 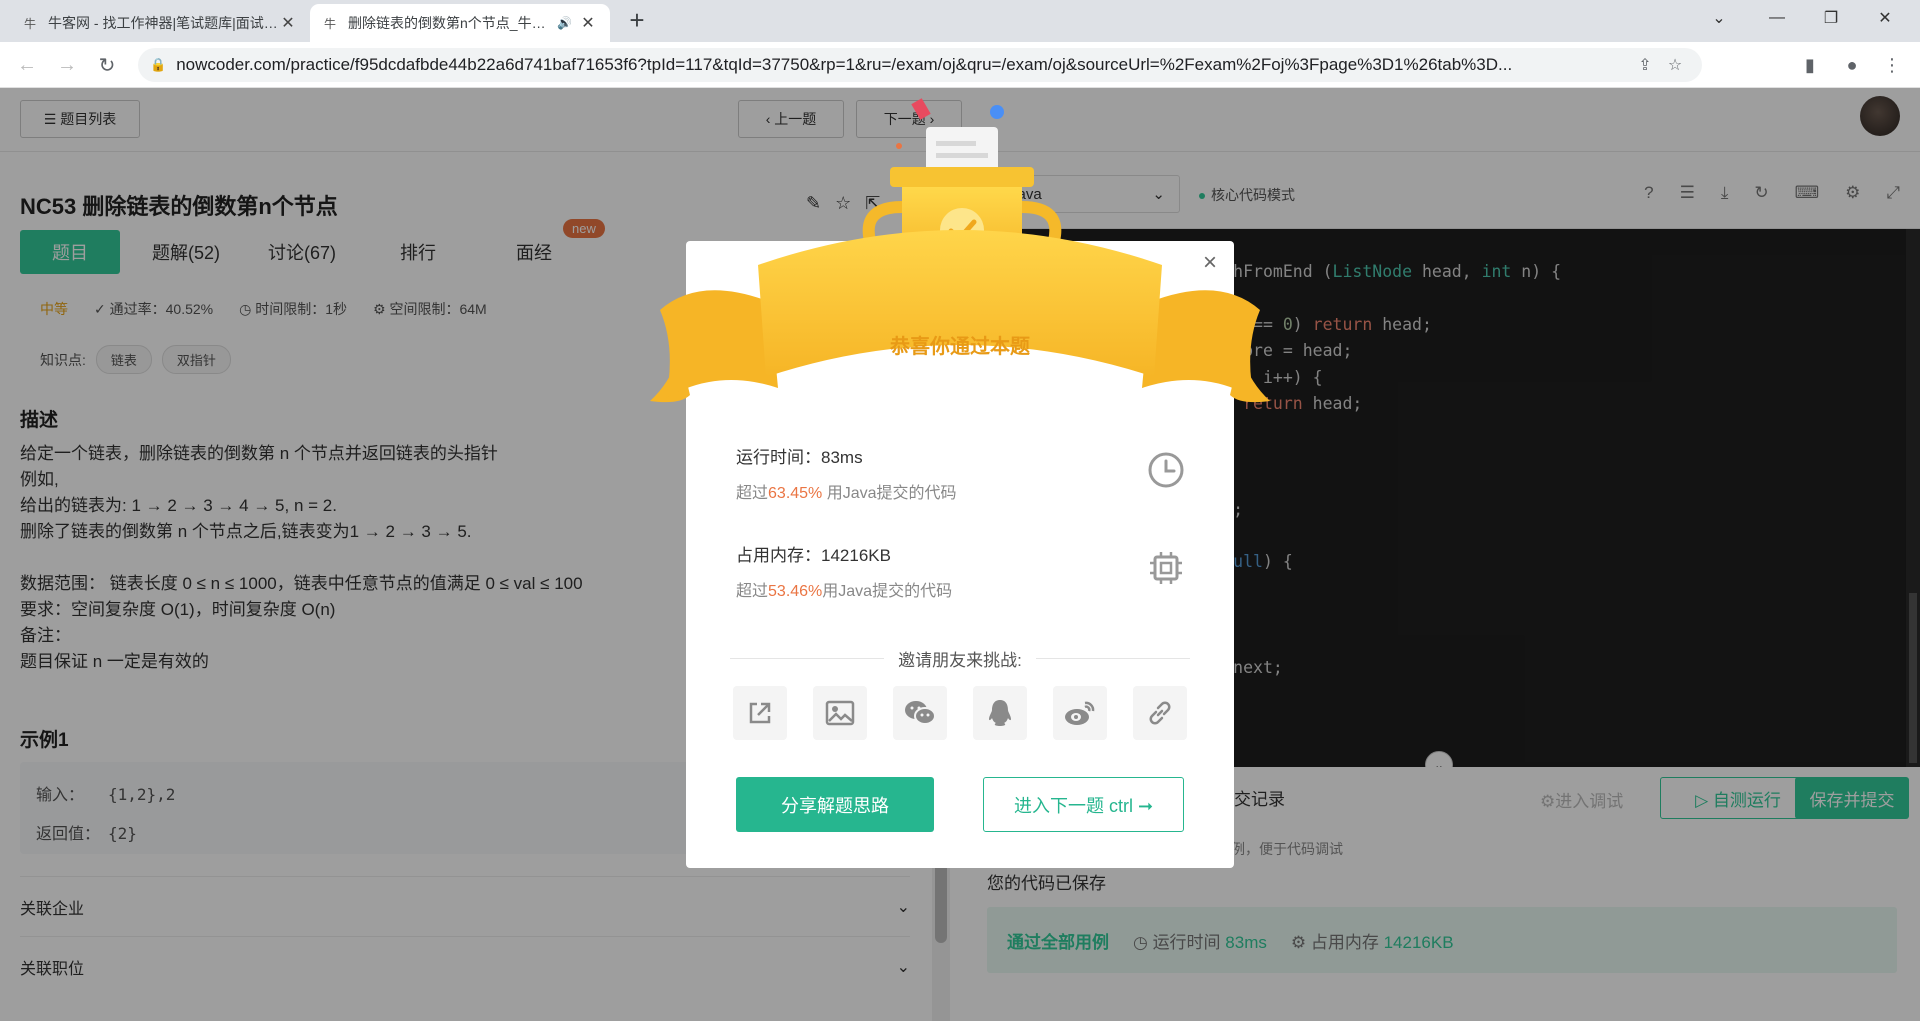 I want to click on reload-icon: ↻, so click(x=107, y=65).